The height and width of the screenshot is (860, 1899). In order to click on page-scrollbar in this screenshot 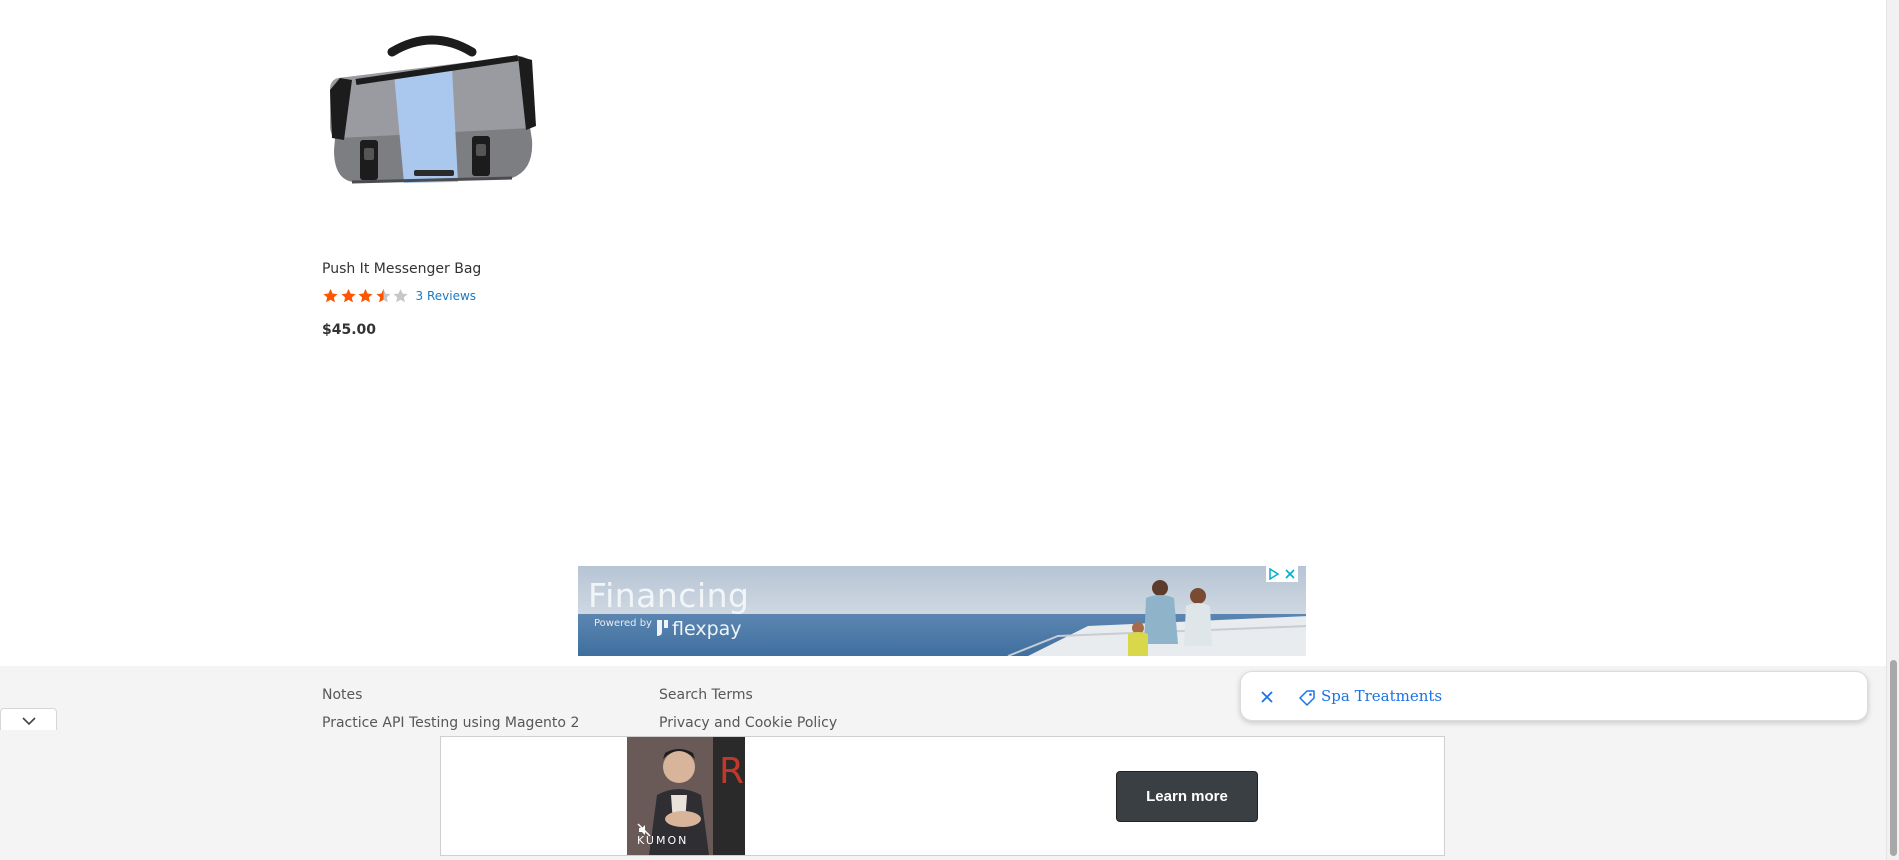, I will do `click(1892, 430)`.